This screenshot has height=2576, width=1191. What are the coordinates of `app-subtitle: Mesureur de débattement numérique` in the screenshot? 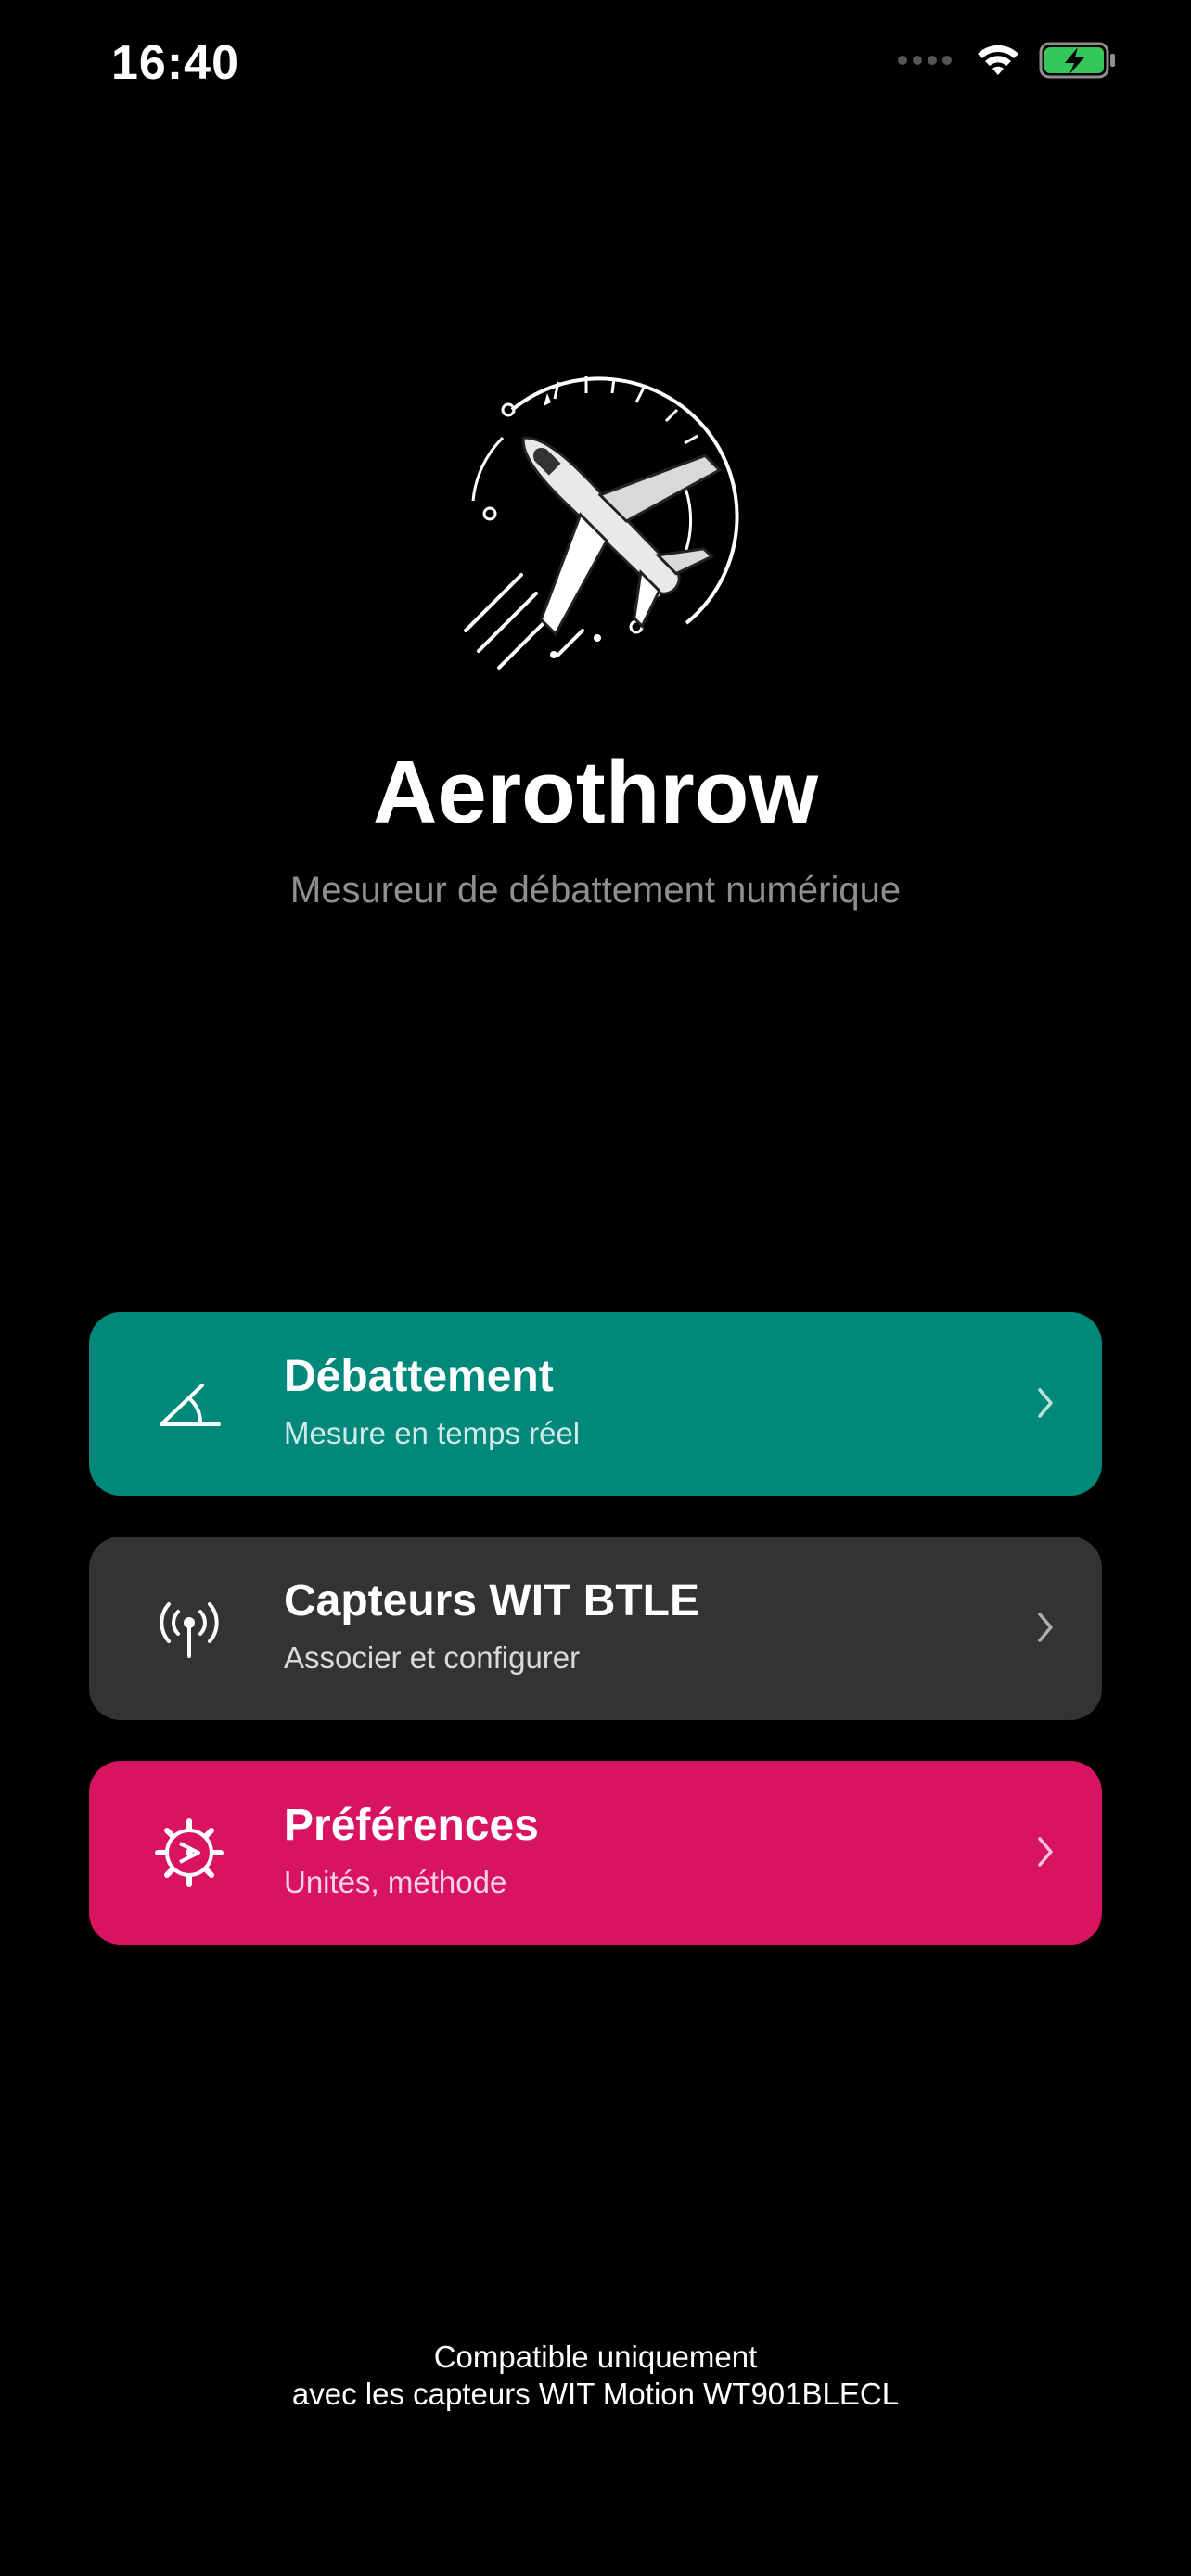 It's located at (595, 890).